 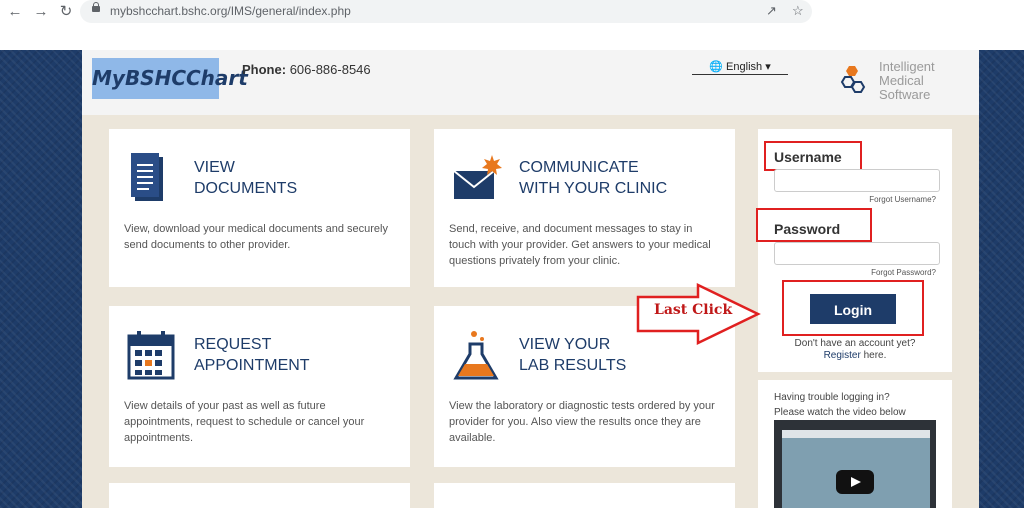 I want to click on lock-icon, so click(x=96, y=7).